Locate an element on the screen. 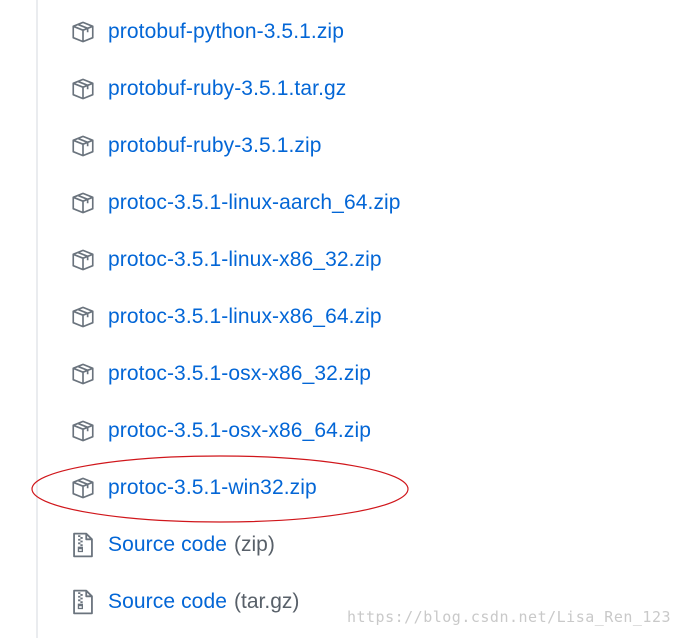 The image size is (683, 638). source-code-format: (tar.gz) is located at coordinates (267, 601).